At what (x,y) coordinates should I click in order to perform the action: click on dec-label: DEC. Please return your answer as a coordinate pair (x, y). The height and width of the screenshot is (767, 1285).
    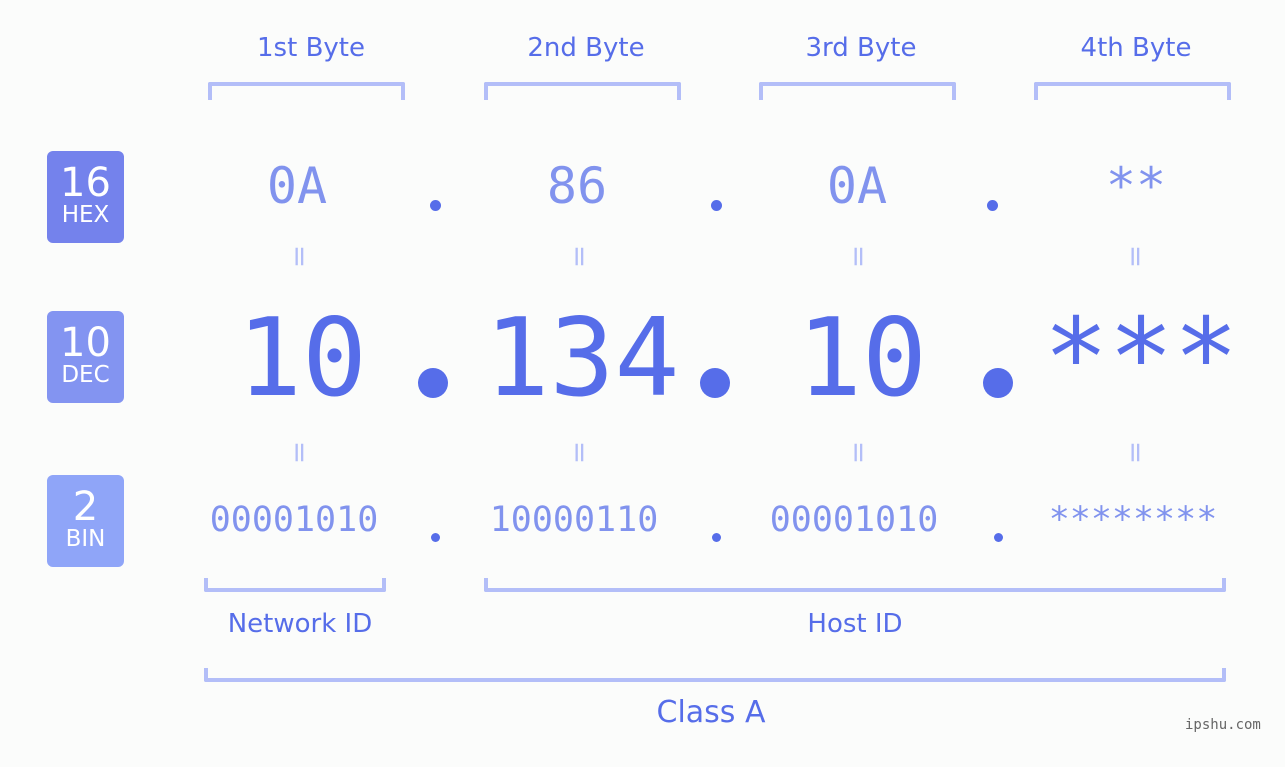
    Looking at the image, I should click on (85, 375).